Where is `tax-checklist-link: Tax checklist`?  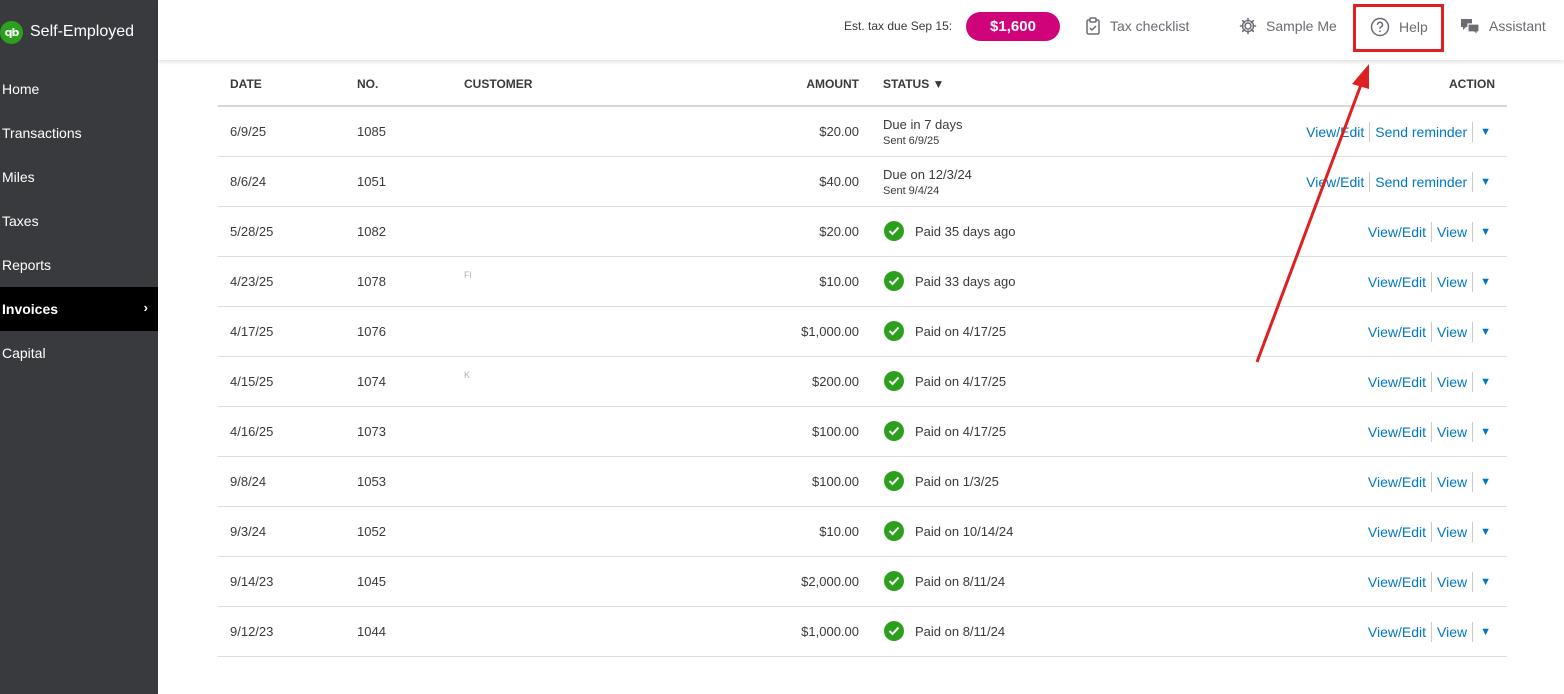 tax-checklist-link: Tax checklist is located at coordinates (1137, 26).